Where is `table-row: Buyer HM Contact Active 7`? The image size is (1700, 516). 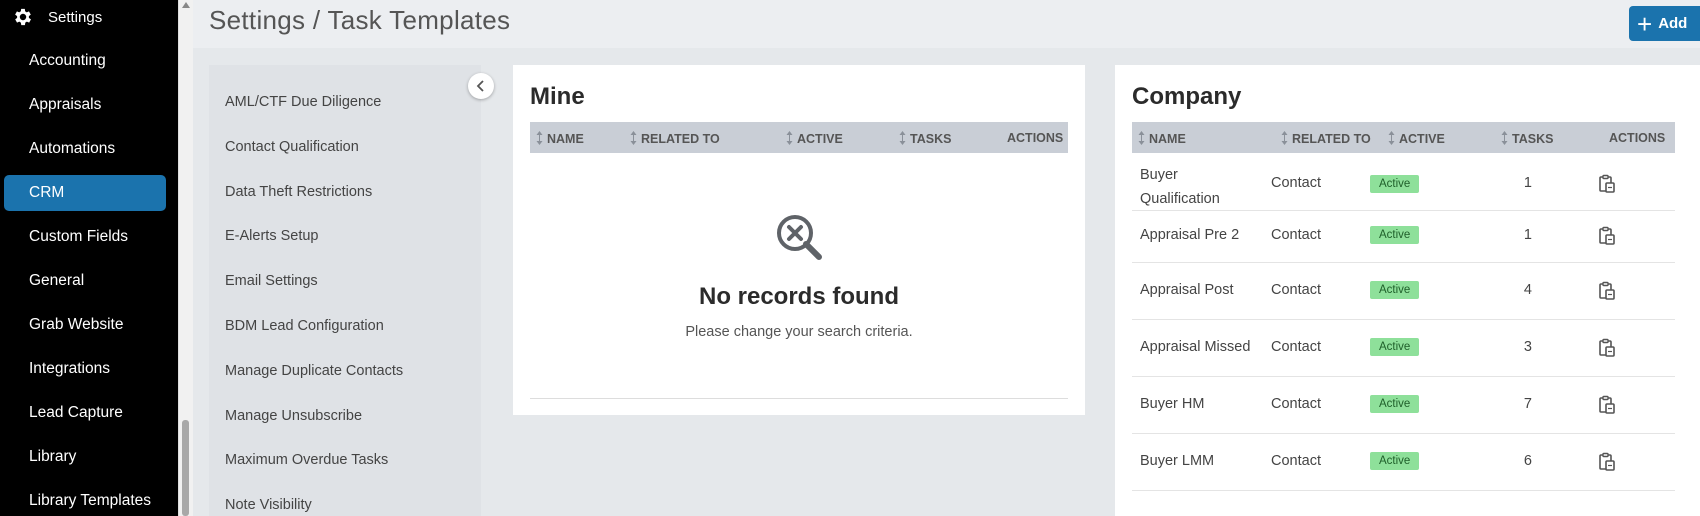
table-row: Buyer HM Contact Active 7 is located at coordinates (1403, 405).